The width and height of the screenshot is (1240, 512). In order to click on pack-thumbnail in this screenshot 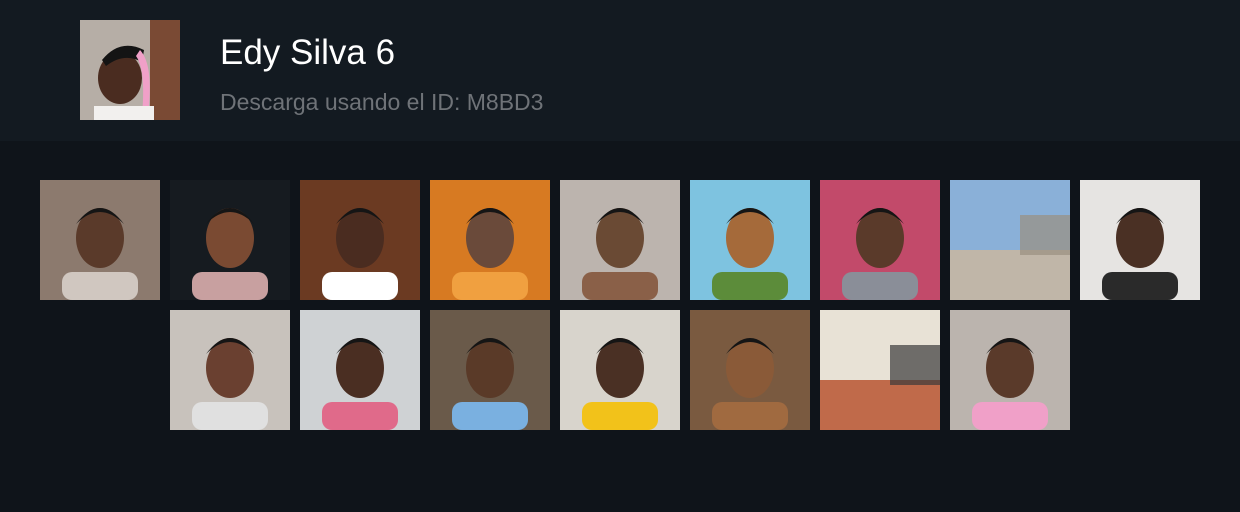, I will do `click(130, 70)`.